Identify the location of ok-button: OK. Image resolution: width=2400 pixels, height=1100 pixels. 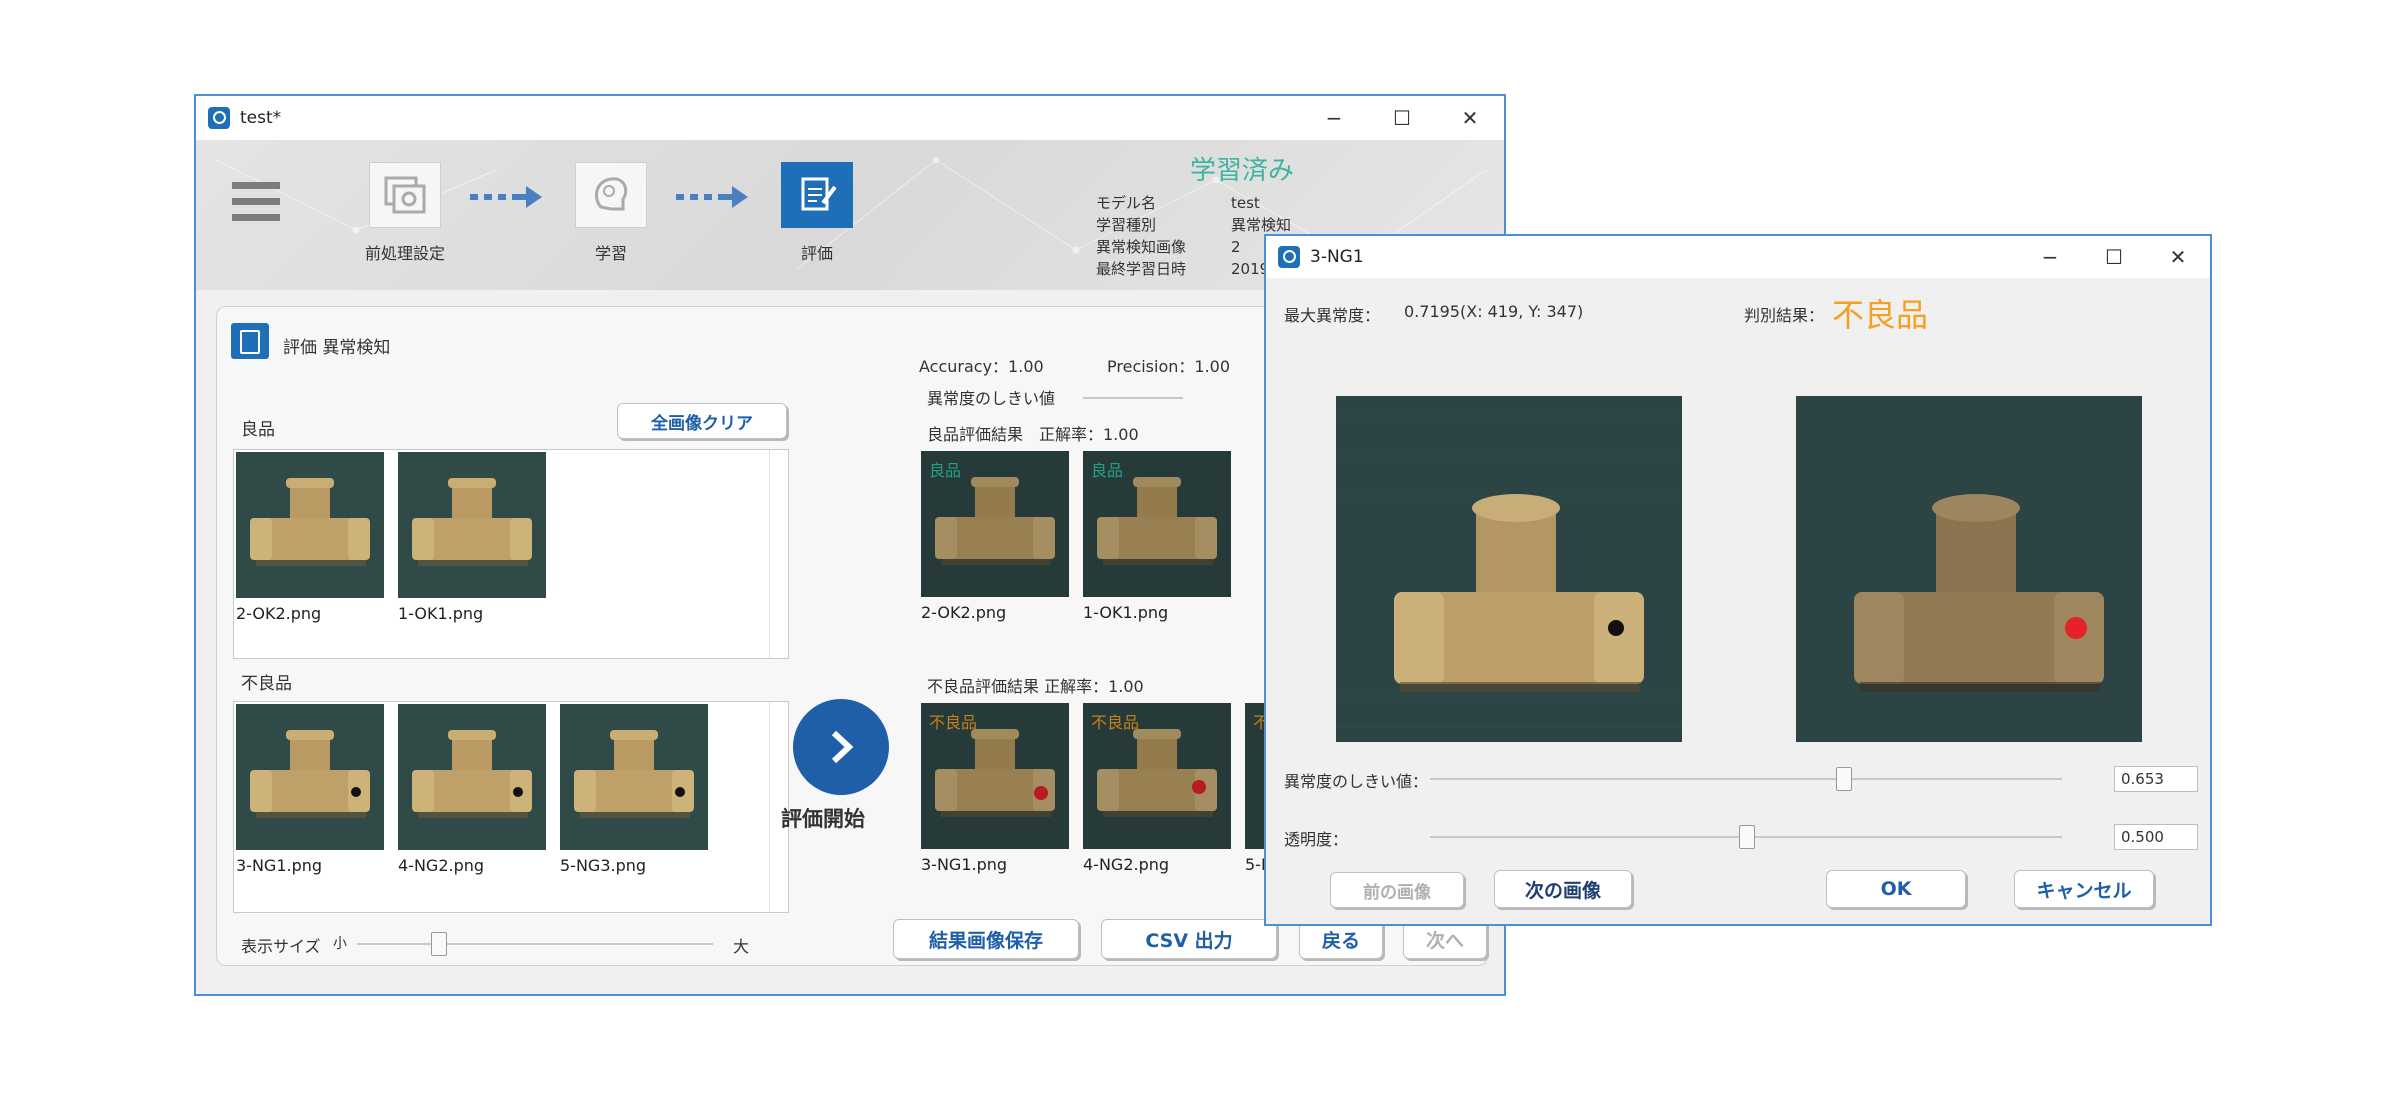
(1896, 889).